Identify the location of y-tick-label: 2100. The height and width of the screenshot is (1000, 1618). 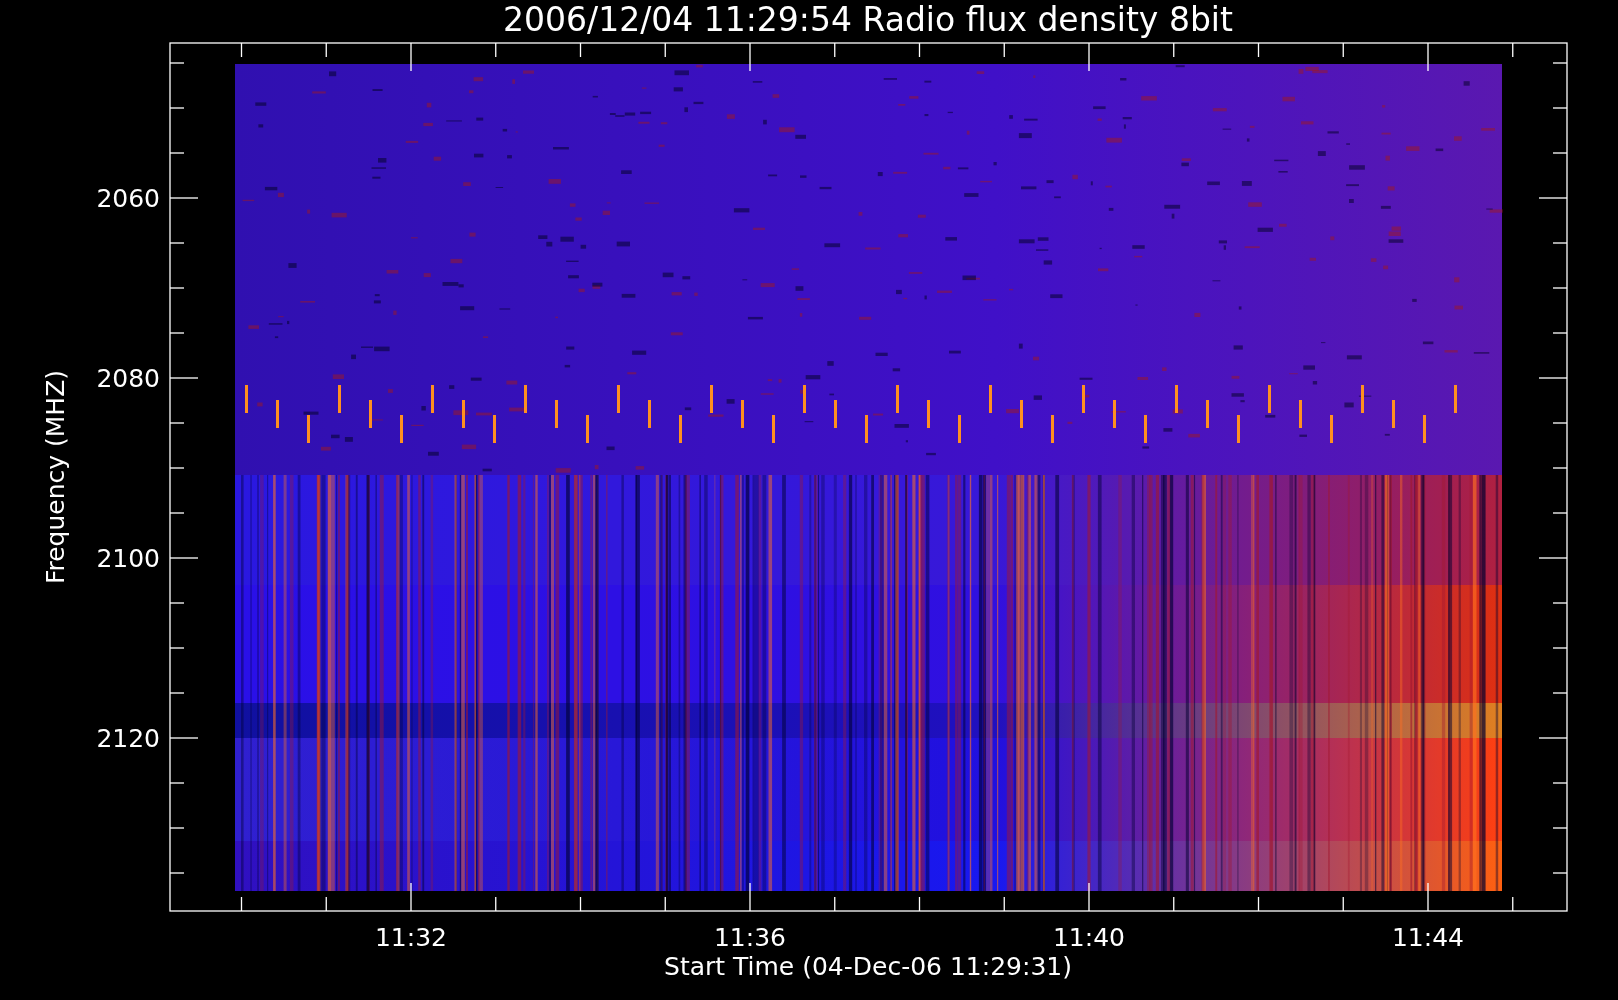
(128, 558).